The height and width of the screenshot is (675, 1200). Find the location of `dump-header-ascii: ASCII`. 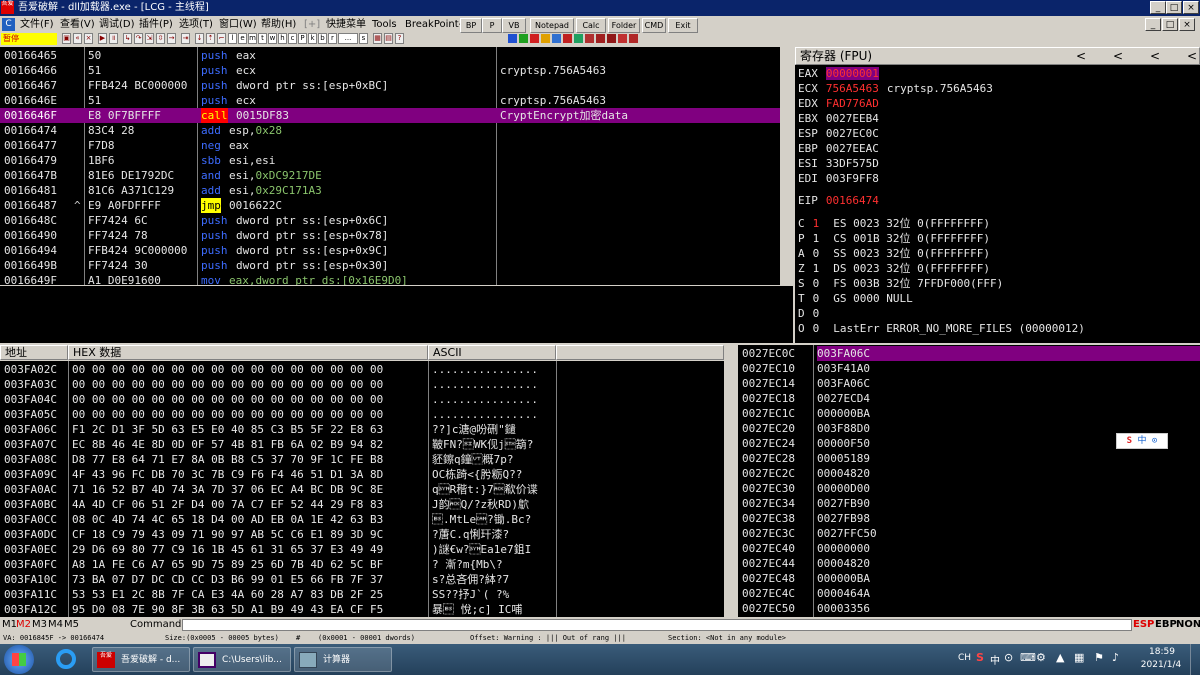

dump-header-ascii: ASCII is located at coordinates (492, 352).